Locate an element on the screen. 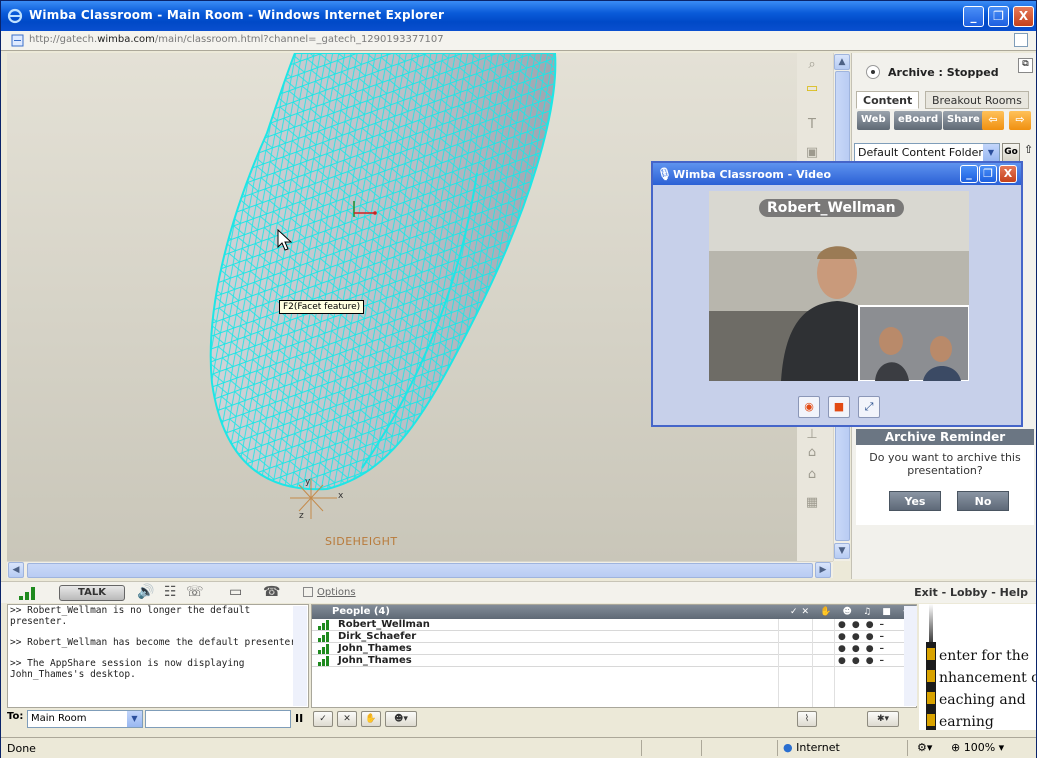 The image size is (1037, 758). emoticon-menu-button: ☻▾ is located at coordinates (401, 719).